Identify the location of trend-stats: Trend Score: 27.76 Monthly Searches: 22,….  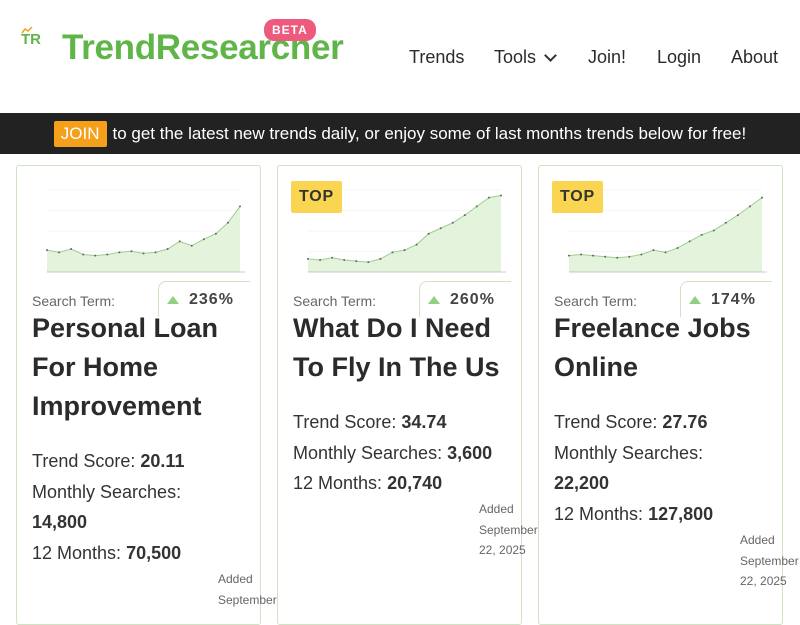
(661, 468).